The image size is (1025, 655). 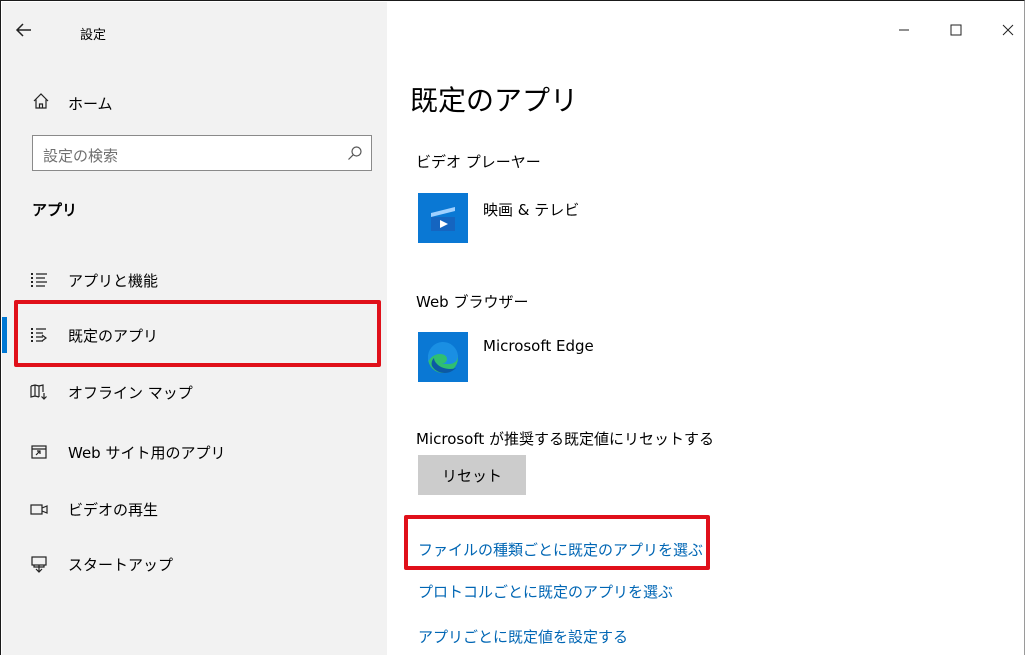 What do you see at coordinates (531, 209) in the screenshot?
I see `movies-tv-label: 映画 & テレビ` at bounding box center [531, 209].